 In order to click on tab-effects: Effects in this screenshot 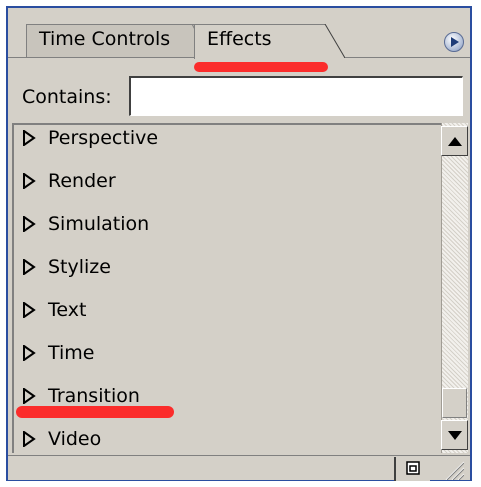, I will do `click(253, 41)`.